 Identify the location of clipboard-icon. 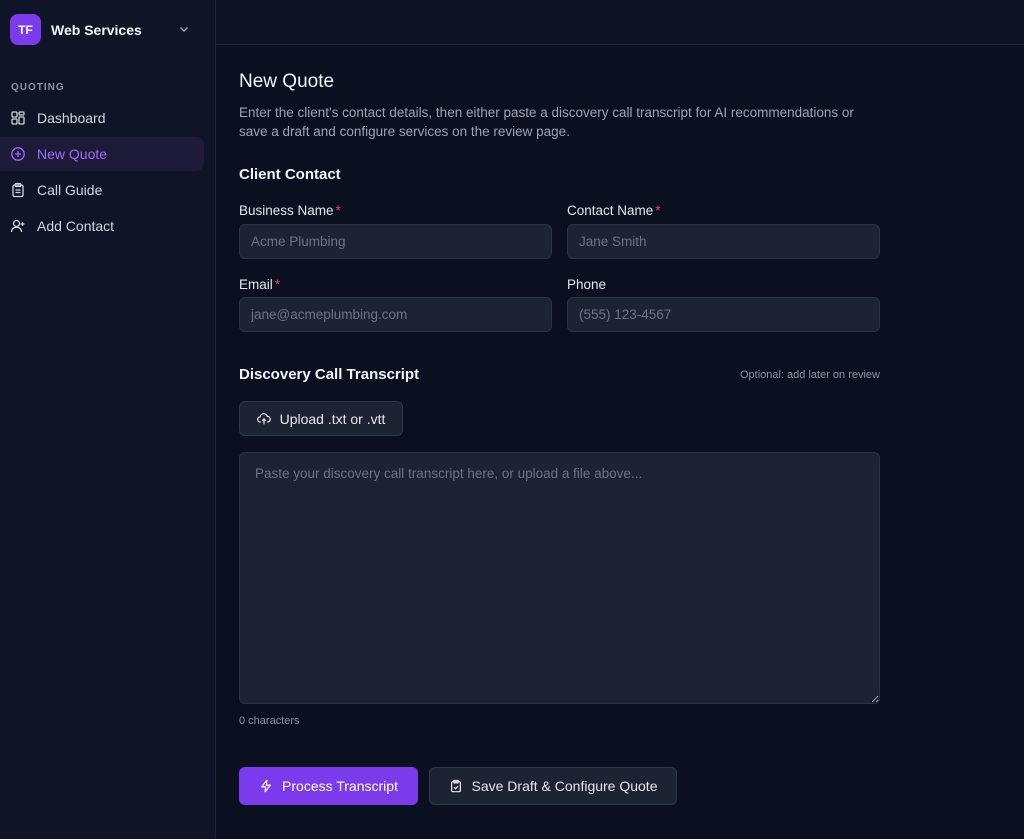
(18, 190).